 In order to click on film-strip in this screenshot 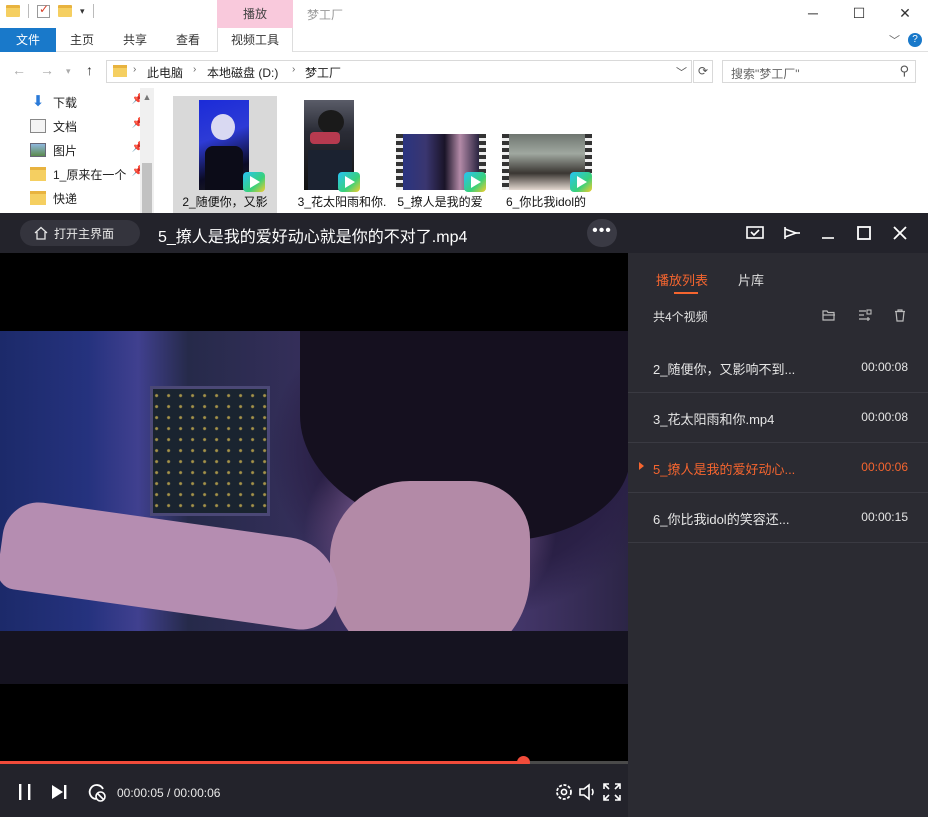, I will do `click(505, 162)`.